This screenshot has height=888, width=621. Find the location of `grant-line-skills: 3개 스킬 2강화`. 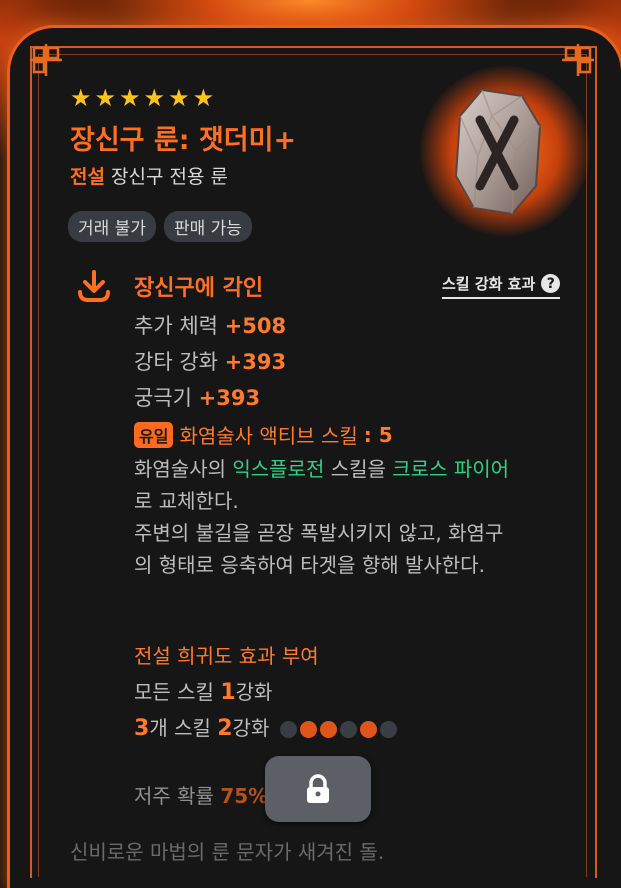

grant-line-skills: 3개 스킬 2강화 is located at coordinates (265, 726).